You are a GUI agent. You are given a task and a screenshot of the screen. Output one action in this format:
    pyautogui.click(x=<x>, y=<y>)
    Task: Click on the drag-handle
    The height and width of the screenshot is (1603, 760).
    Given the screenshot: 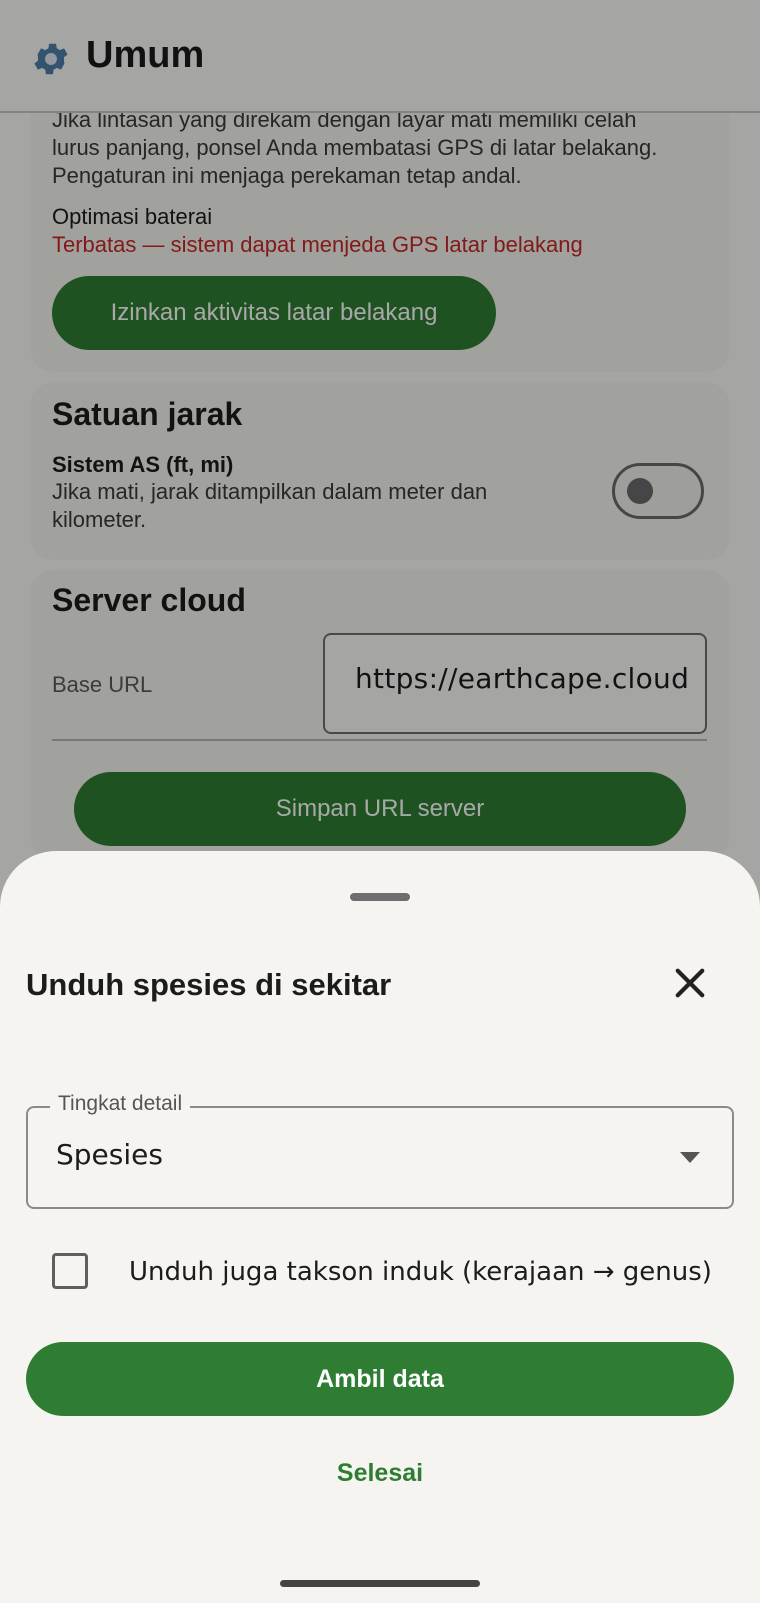 What is the action you would take?
    pyautogui.click(x=380, y=897)
    